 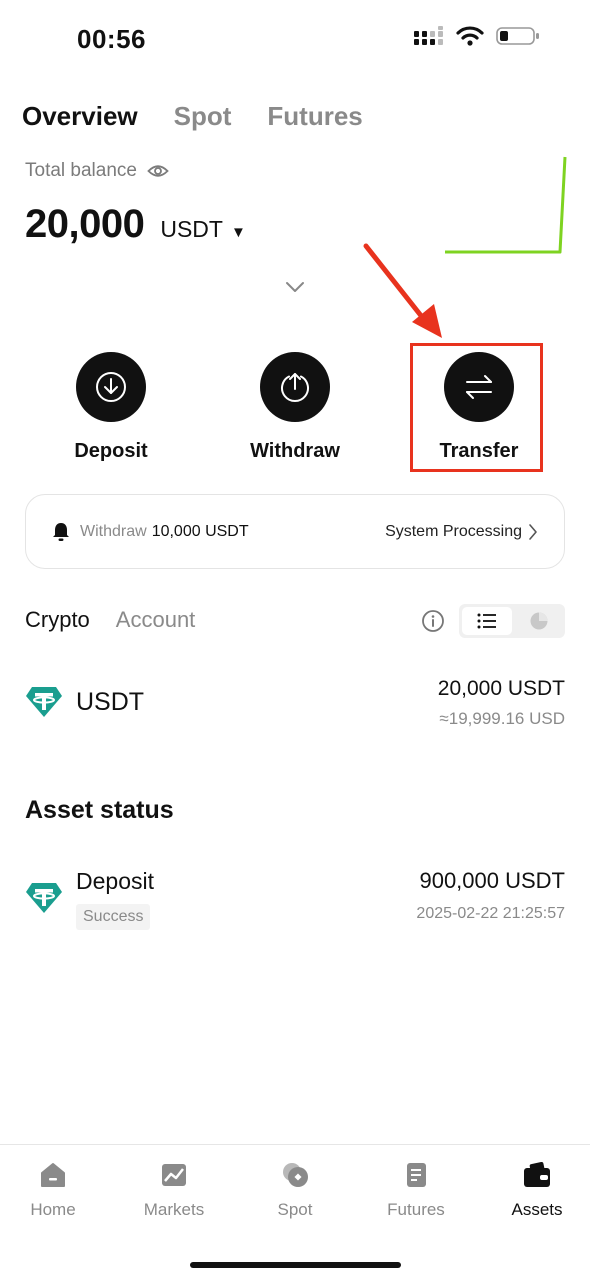 I want to click on document-icon, so click(x=416, y=1175).